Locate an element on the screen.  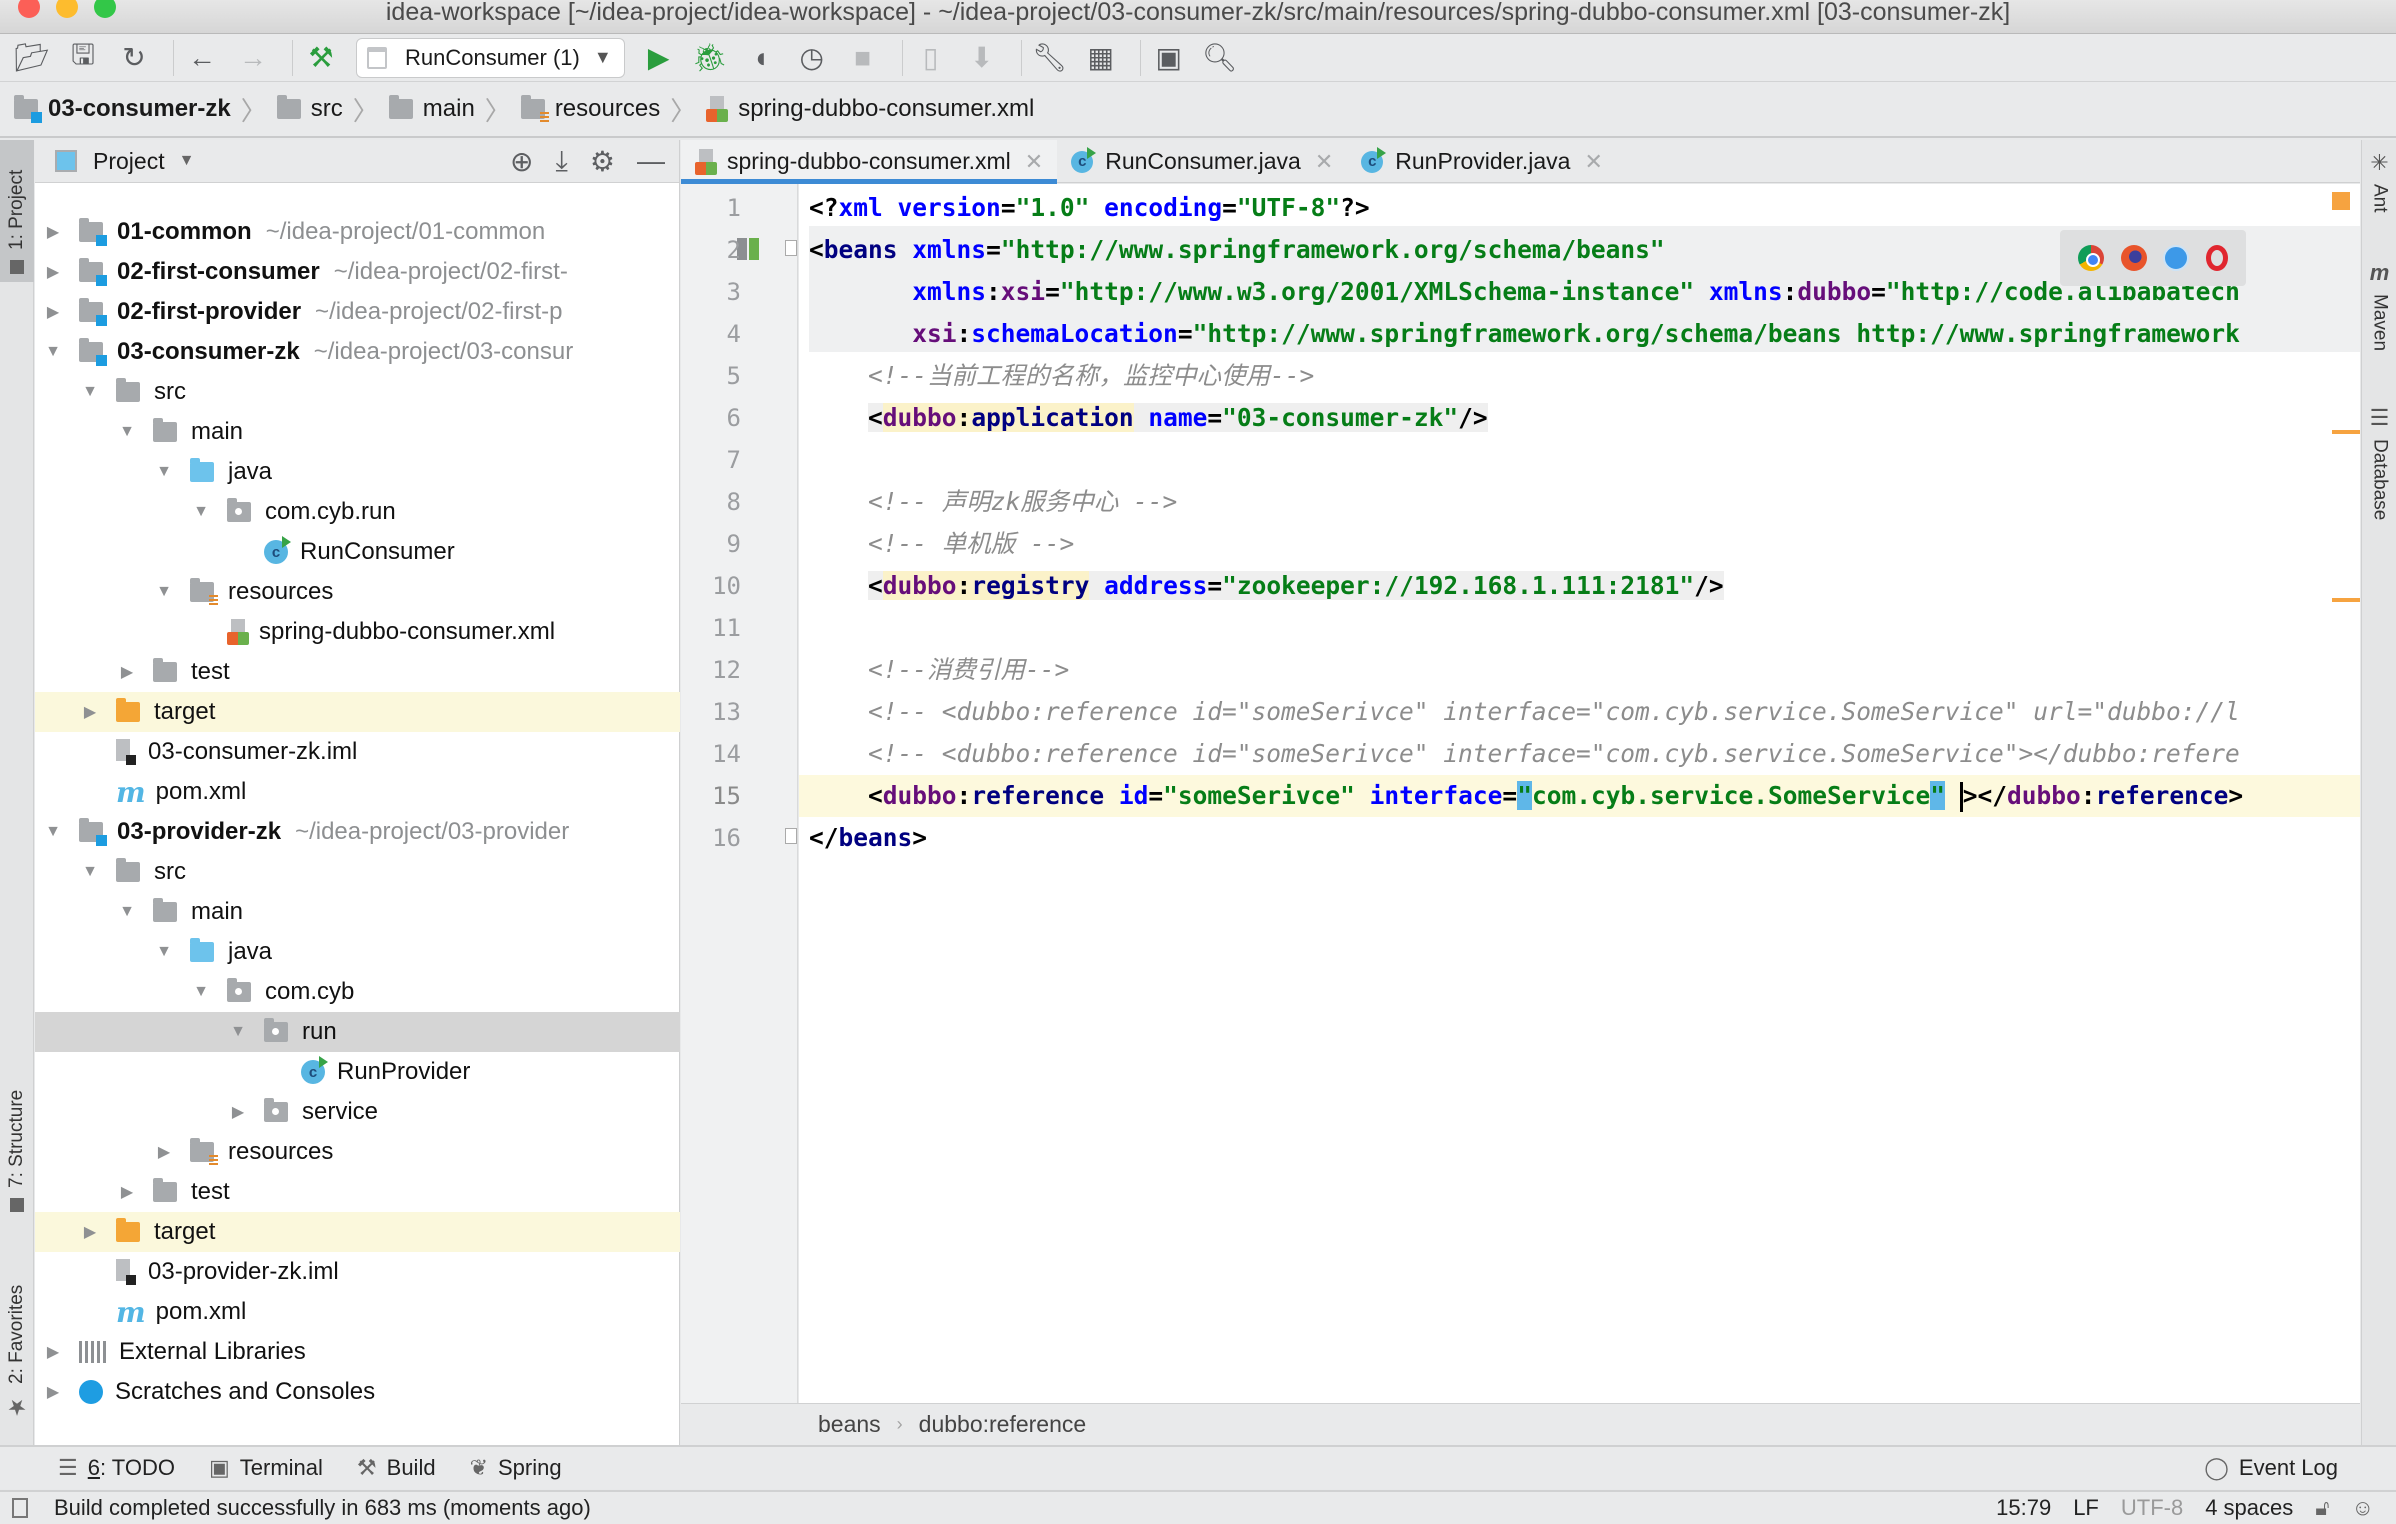
tree-item: ▼ 03-consumer-zk ~/idea-project/03-consur is located at coordinates (357, 352).